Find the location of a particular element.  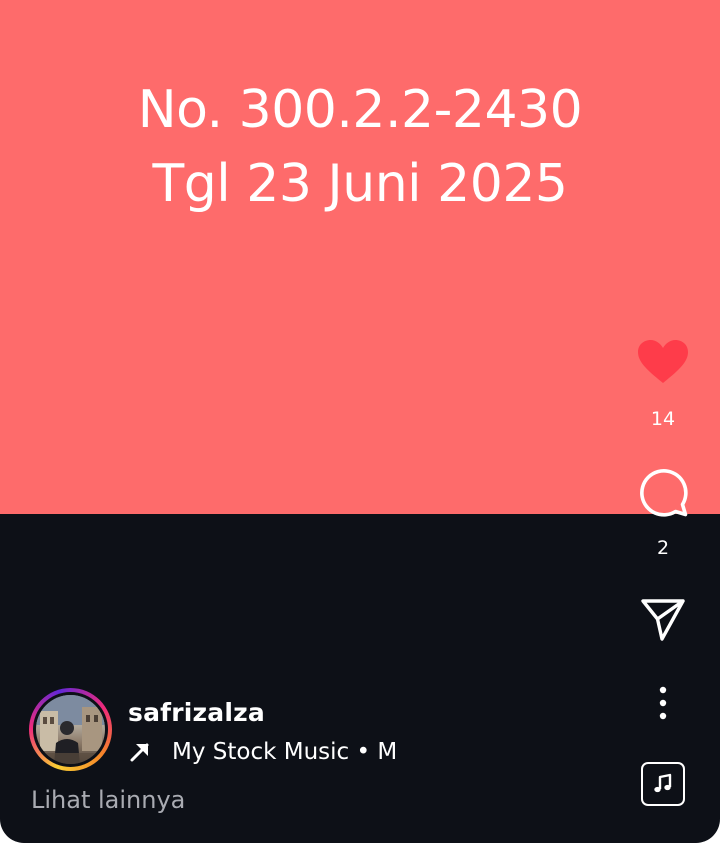

heart-filled-icon is located at coordinates (663, 361).